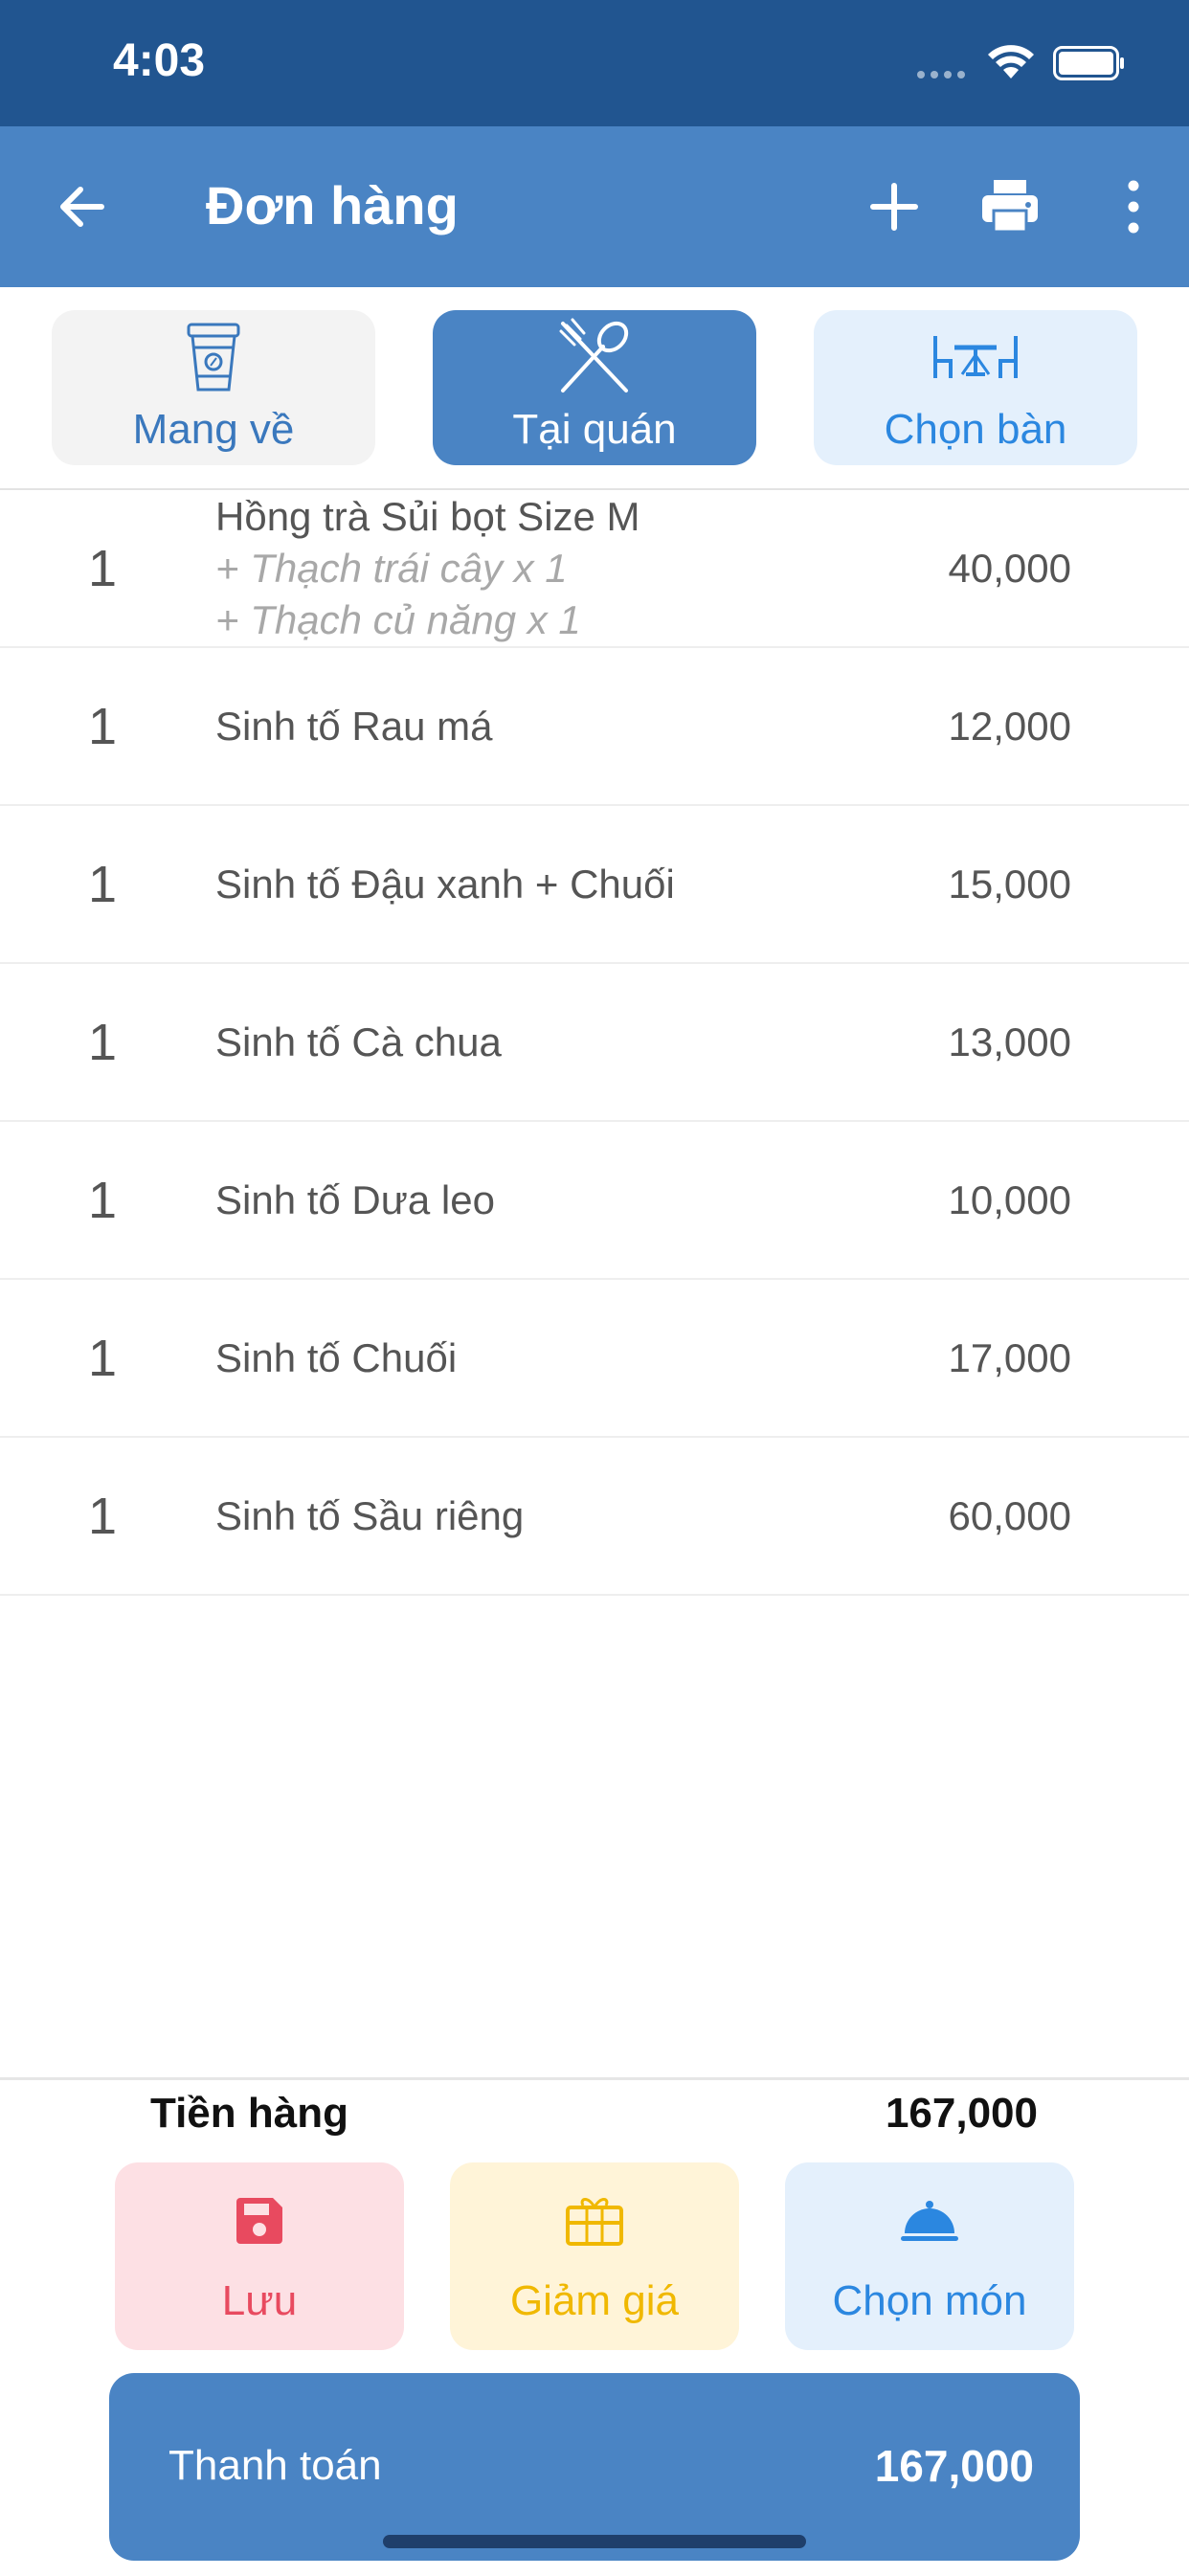  Describe the element at coordinates (1011, 62) in the screenshot. I see `wifi-icon` at that location.